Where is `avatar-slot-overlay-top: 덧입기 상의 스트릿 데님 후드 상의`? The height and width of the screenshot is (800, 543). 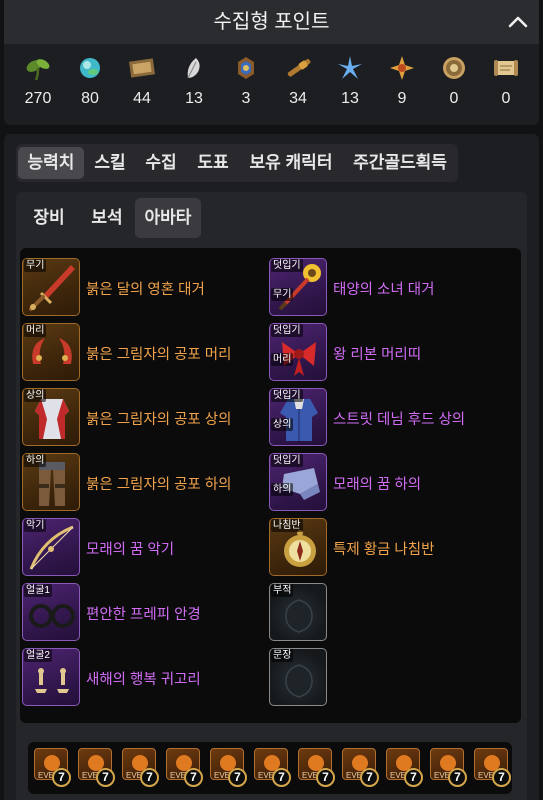 avatar-slot-overlay-top: 덧입기 상의 스트릿 데님 후드 상의 is located at coordinates (389, 418).